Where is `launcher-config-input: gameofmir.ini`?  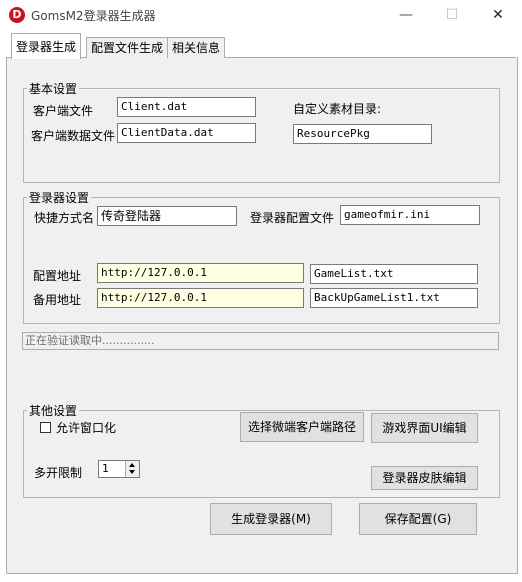
launcher-config-input: gameofmir.ini is located at coordinates (410, 215).